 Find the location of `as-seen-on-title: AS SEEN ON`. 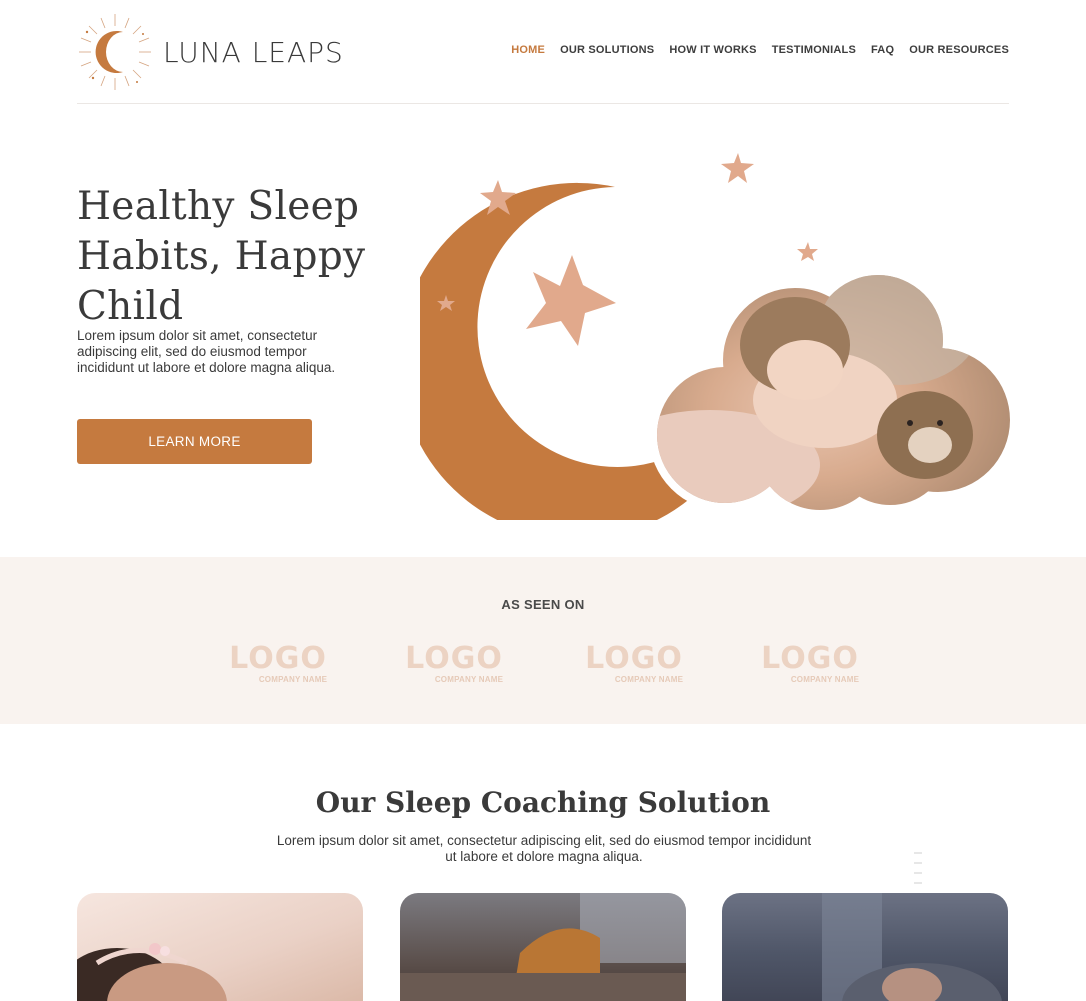

as-seen-on-title: AS SEEN ON is located at coordinates (543, 604).